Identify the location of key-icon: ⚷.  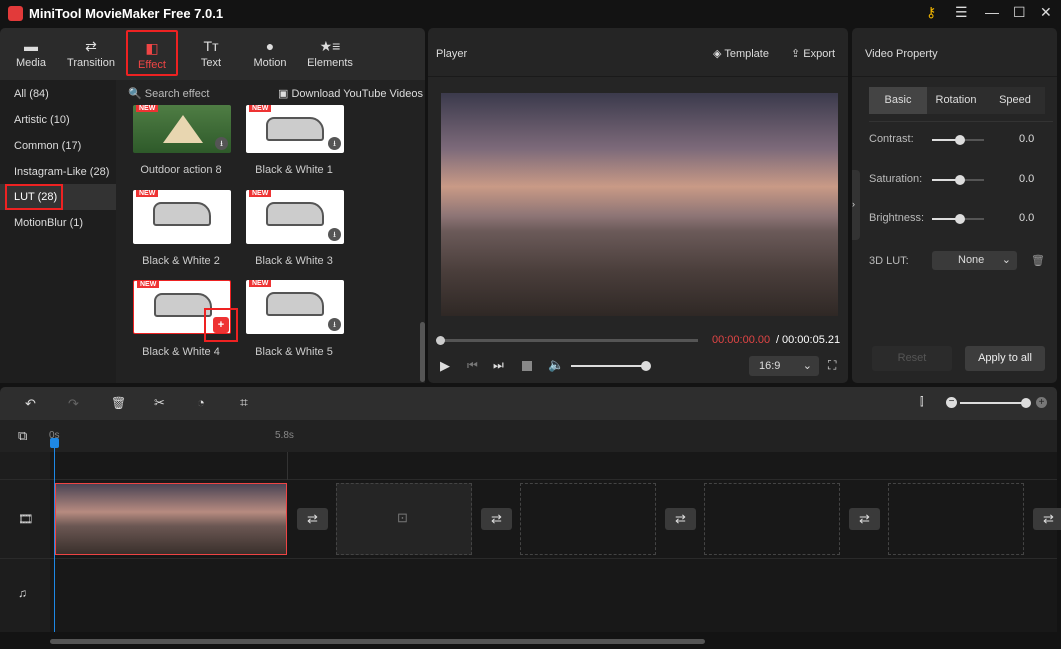
(931, 12).